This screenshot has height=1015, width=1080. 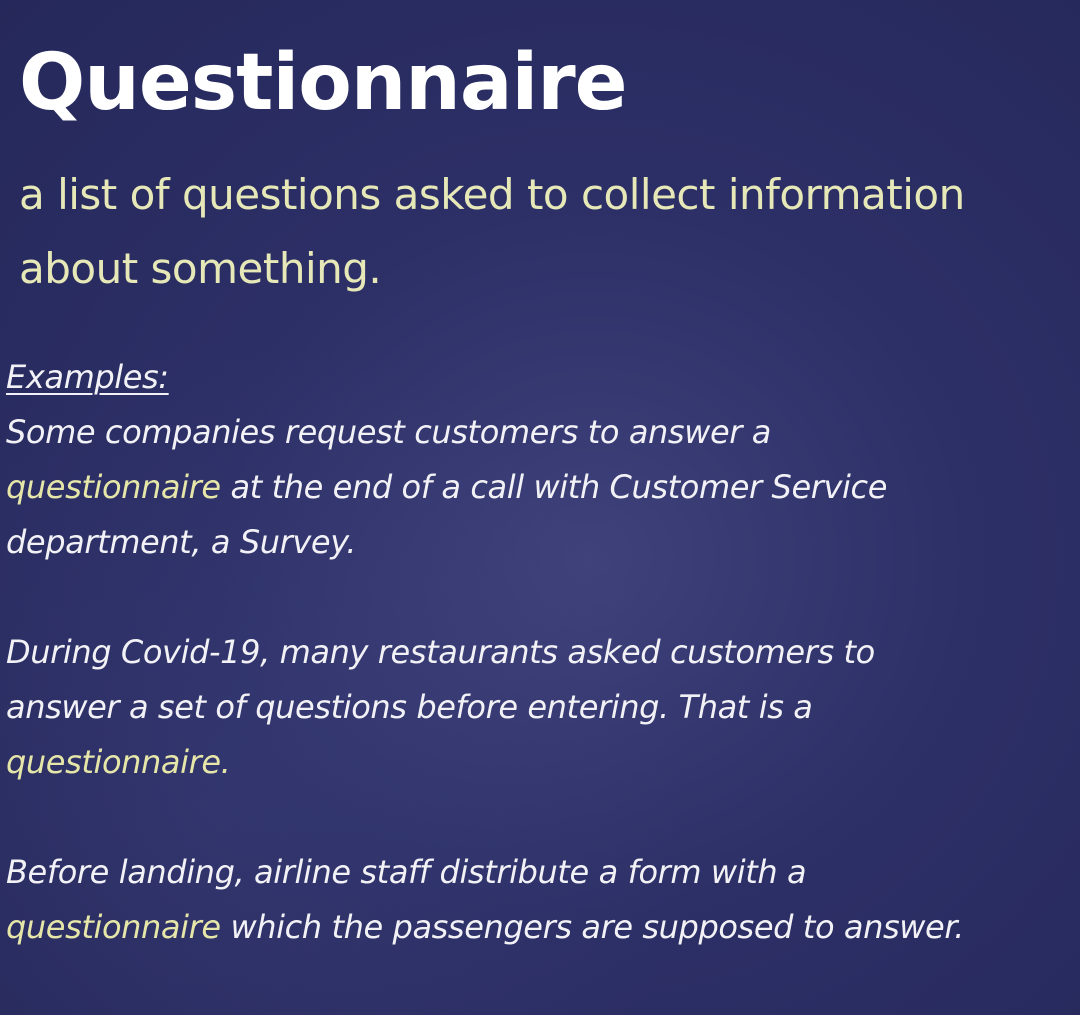 I want to click on definition-line: about something., so click(x=200, y=268).